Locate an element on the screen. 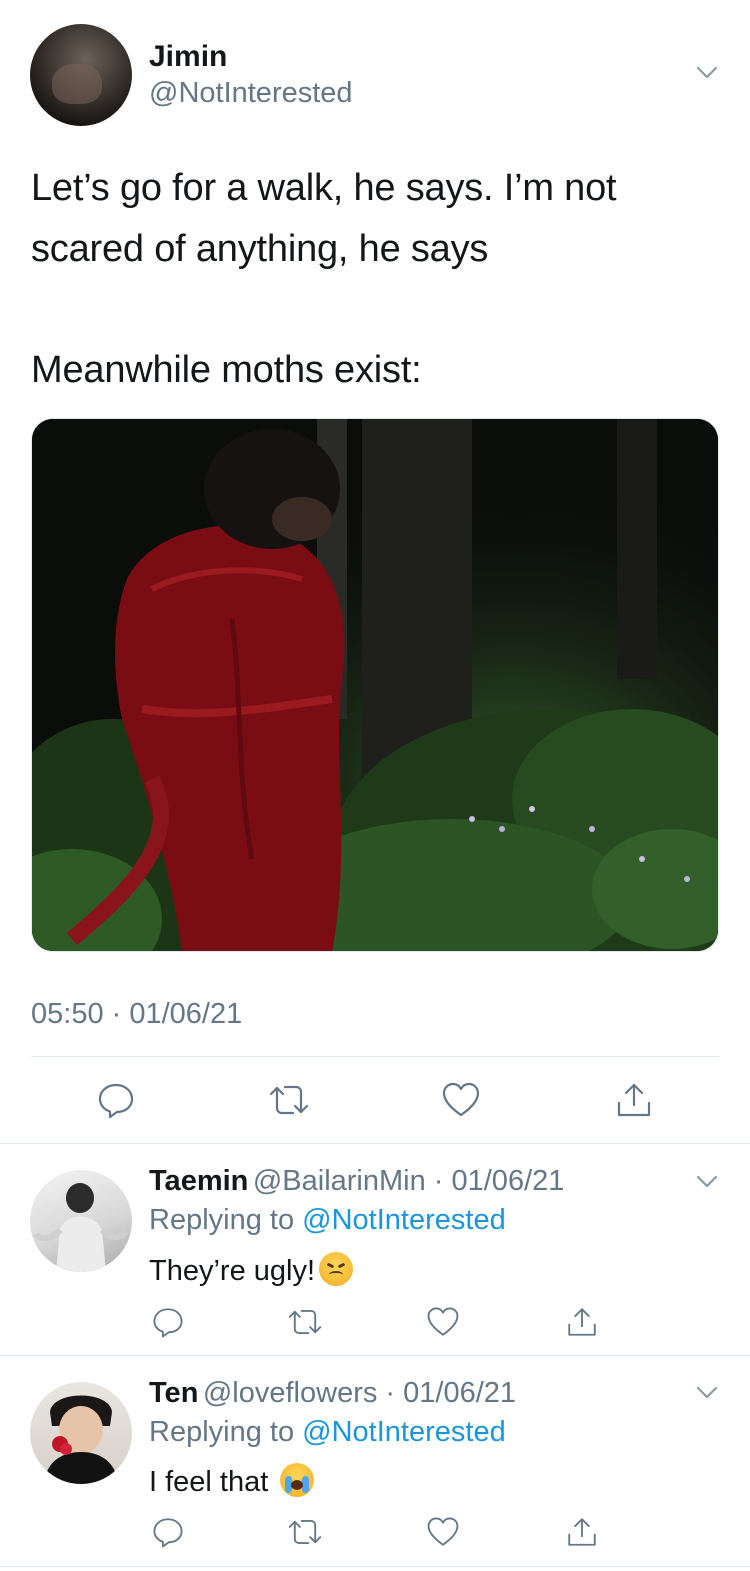 This screenshot has height=1571, width=750. tweet-text-line: Meanwhile moths exist: is located at coordinates (226, 370).